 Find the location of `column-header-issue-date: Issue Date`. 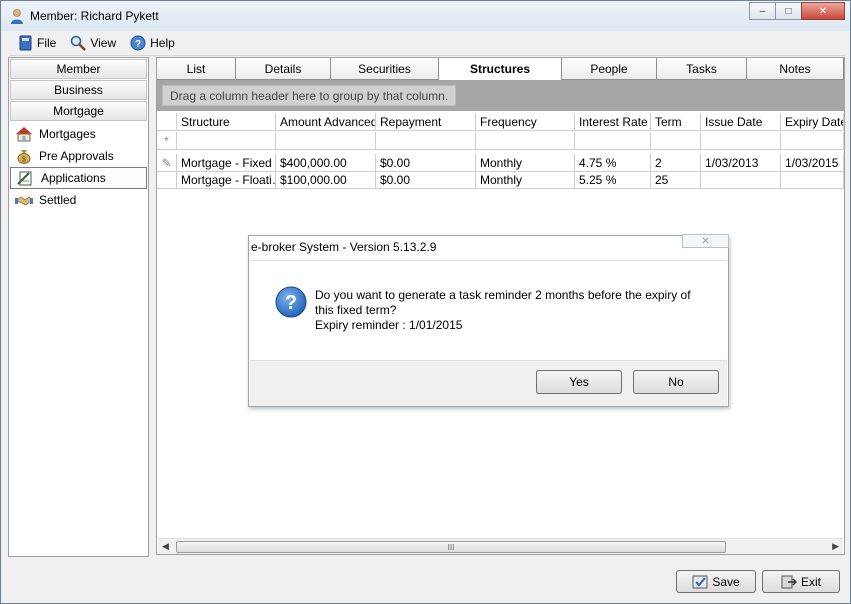

column-header-issue-date: Issue Date is located at coordinates (741, 122).